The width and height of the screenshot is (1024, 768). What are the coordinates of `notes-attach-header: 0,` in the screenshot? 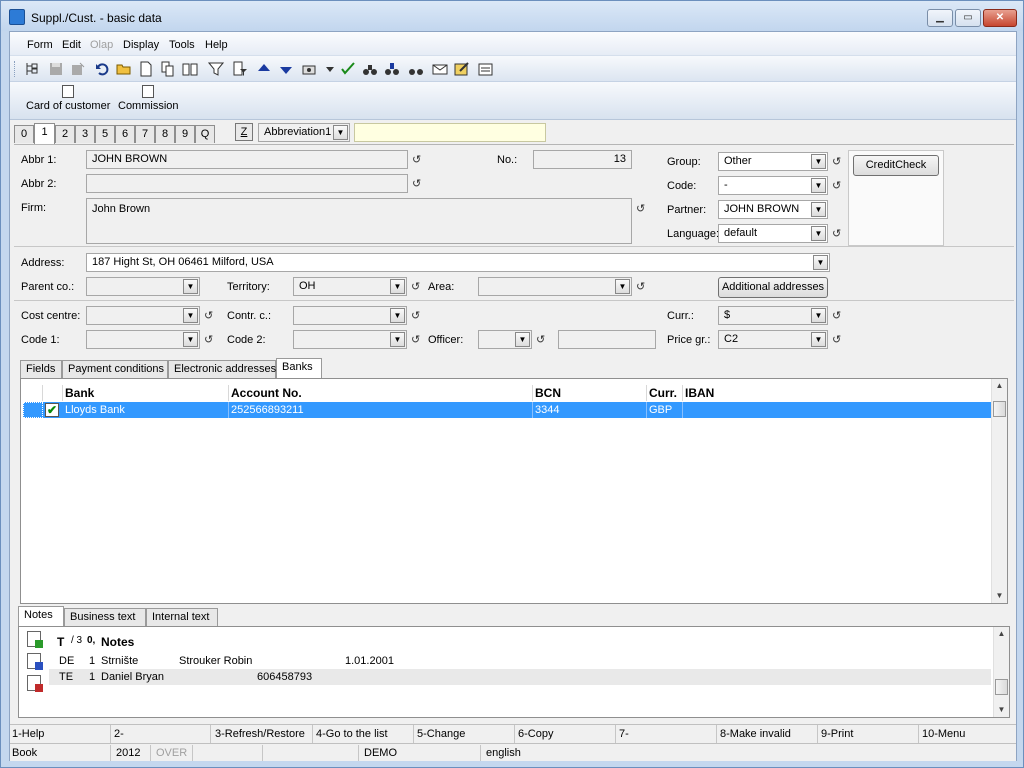 It's located at (91, 640).